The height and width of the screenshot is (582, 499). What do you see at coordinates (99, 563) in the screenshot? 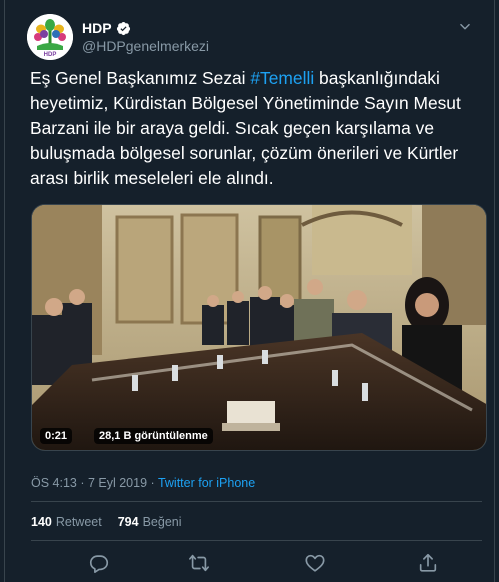
I see `reply-icon` at bounding box center [99, 563].